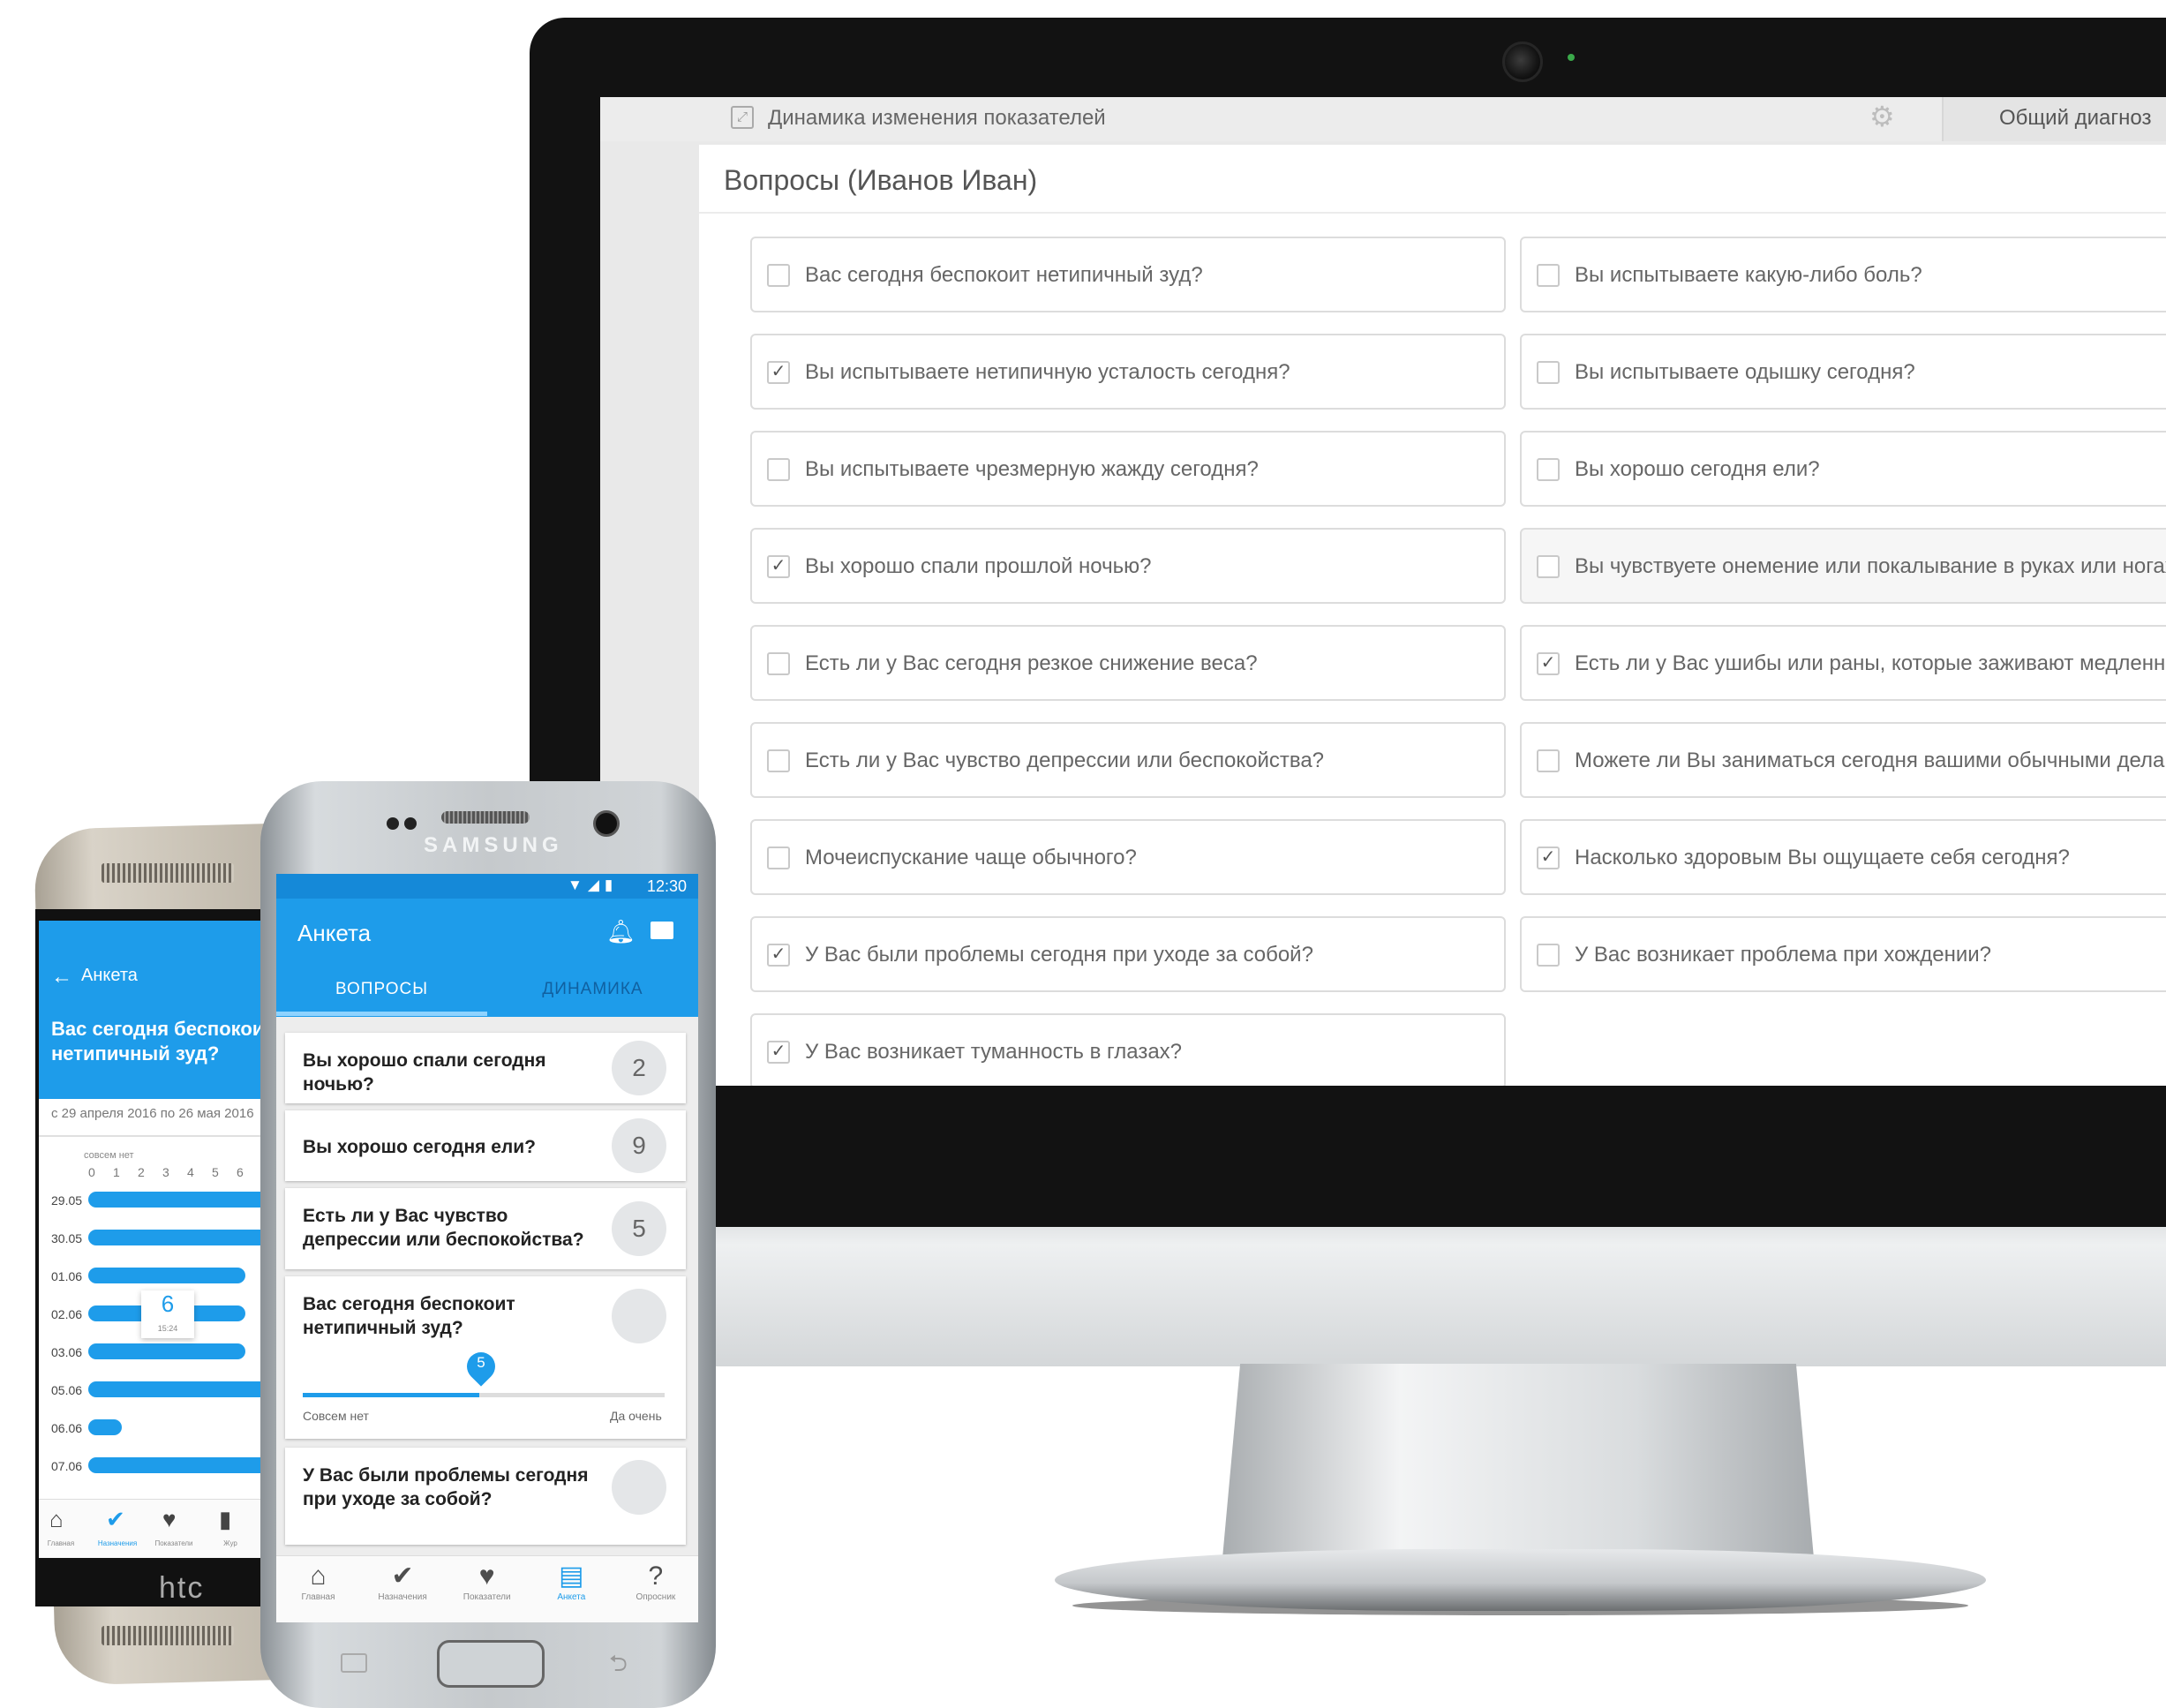 Image resolution: width=2166 pixels, height=1708 pixels. Describe the element at coordinates (67, 1352) in the screenshot. I see `htc-row-date: 03.06` at that location.